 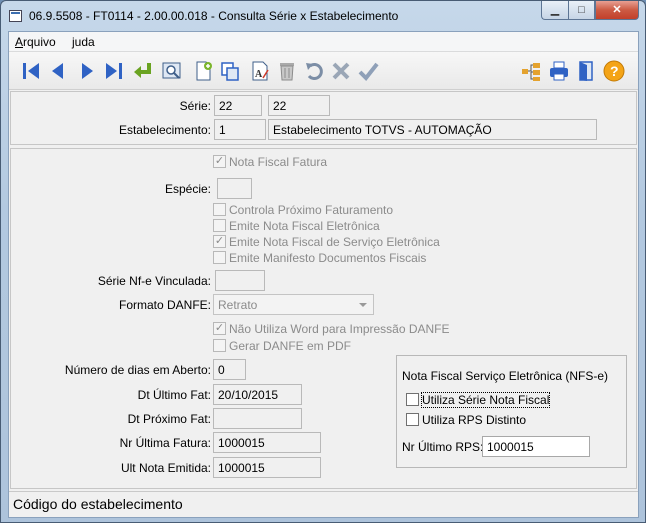 What do you see at coordinates (143, 71) in the screenshot?
I see `goto-icon` at bounding box center [143, 71].